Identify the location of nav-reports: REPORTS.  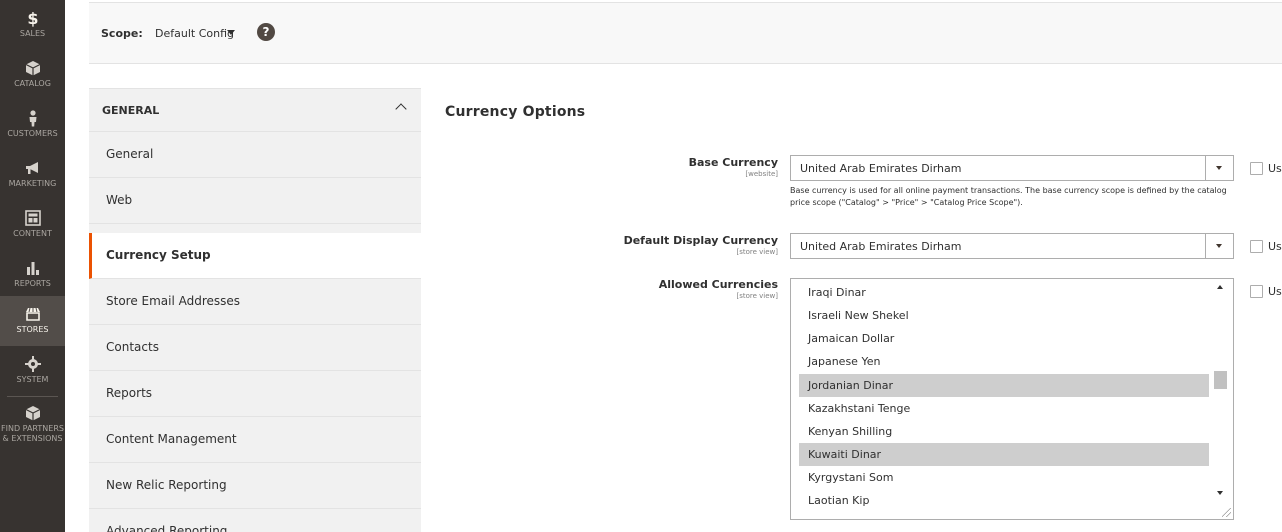
(32, 275).